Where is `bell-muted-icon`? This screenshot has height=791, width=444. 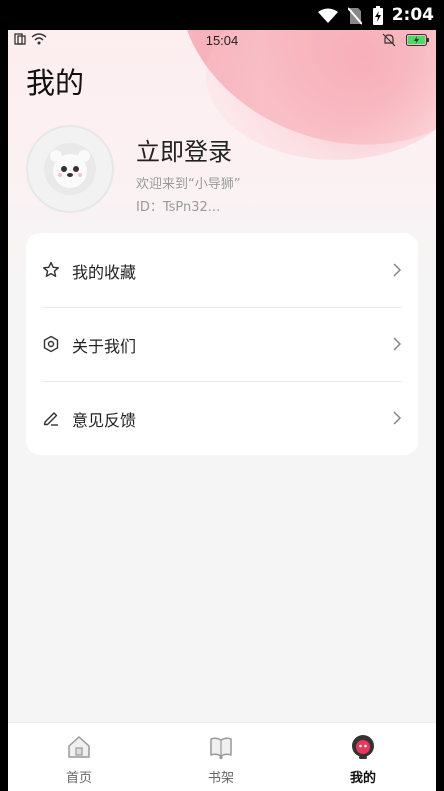 bell-muted-icon is located at coordinates (389, 40).